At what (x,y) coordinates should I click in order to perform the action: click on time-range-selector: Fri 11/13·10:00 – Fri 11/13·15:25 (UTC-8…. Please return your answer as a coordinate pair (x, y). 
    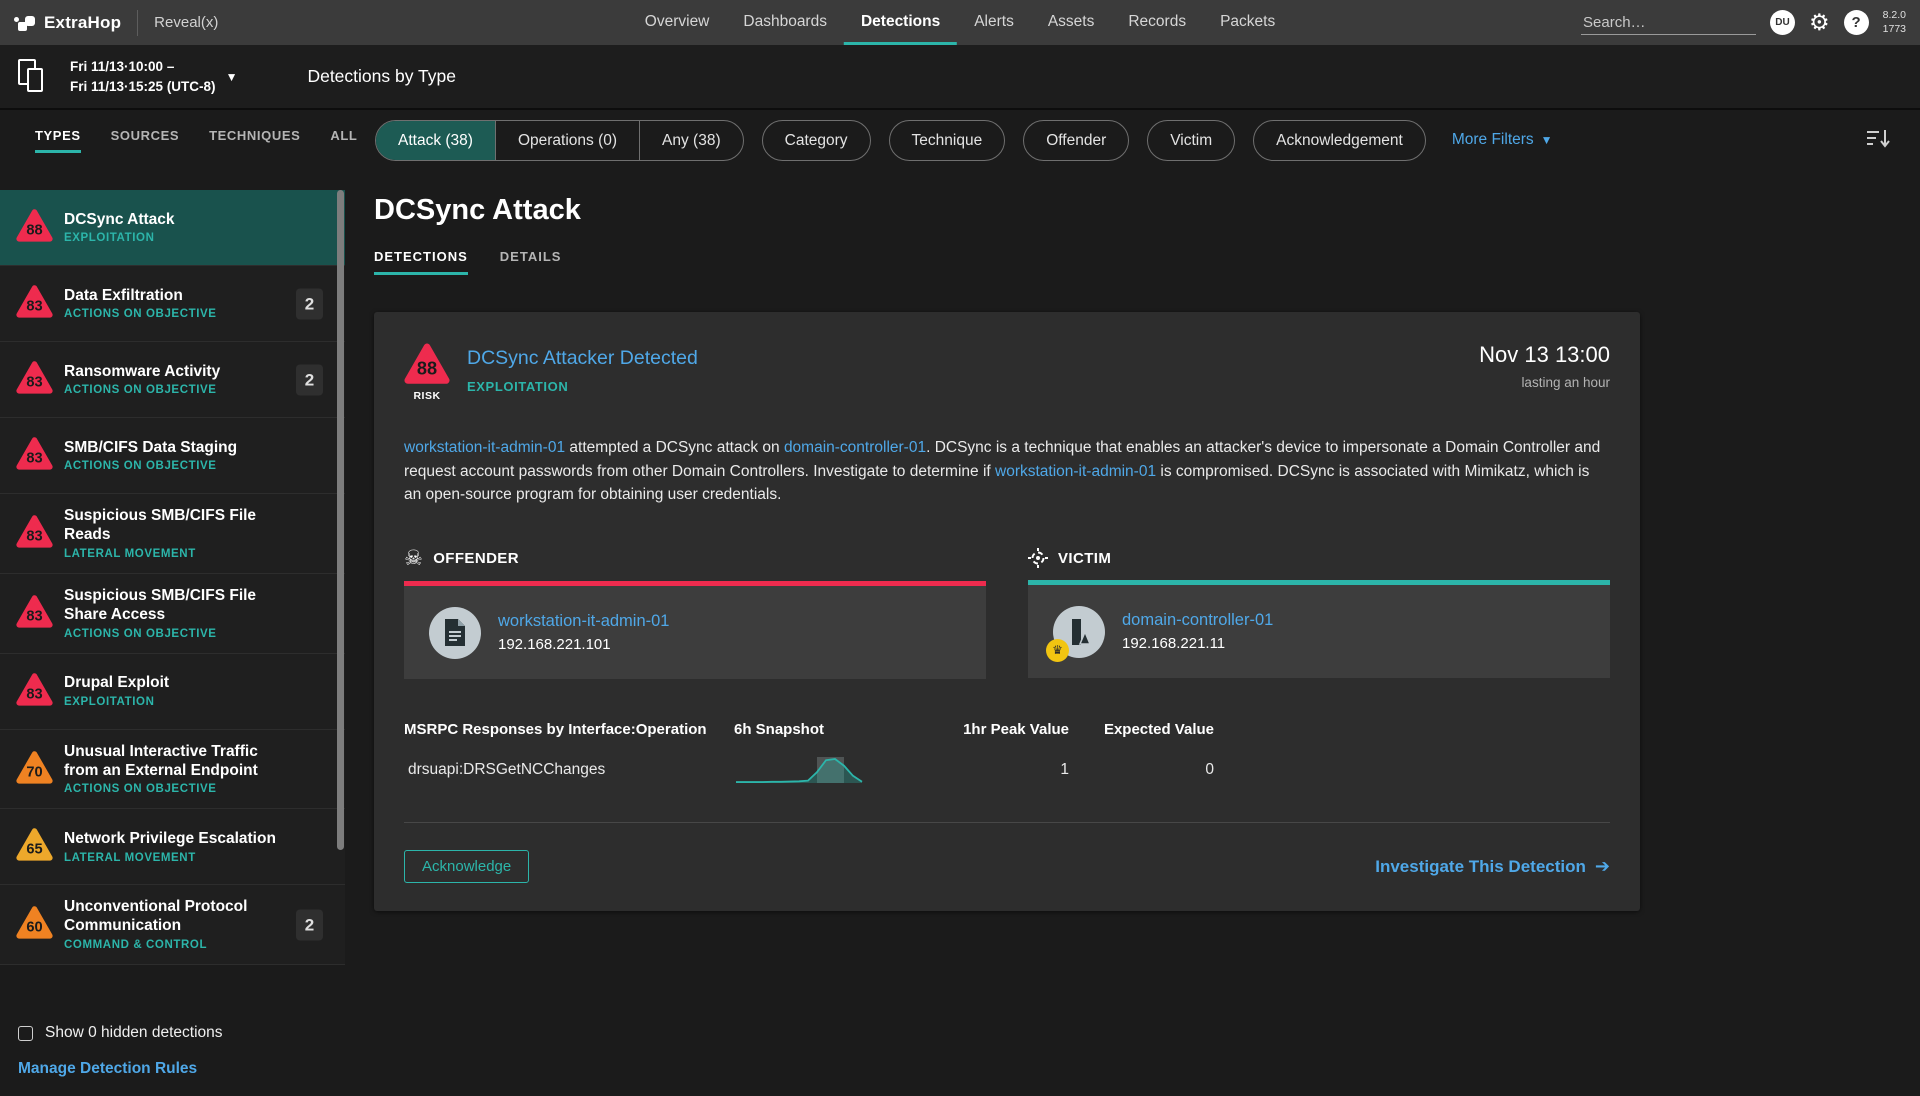
    Looking at the image, I should click on (153, 76).